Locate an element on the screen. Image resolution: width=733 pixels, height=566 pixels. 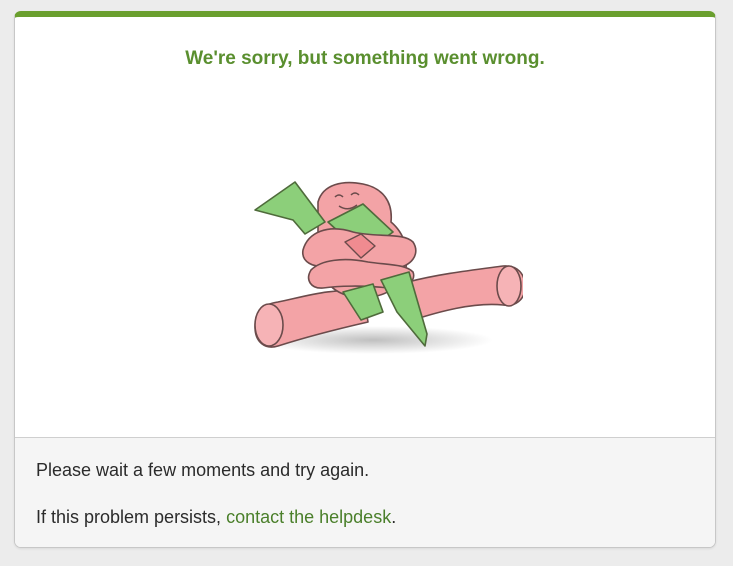
pink-creature-hugging-green-ribbon-icon is located at coordinates (388, 267).